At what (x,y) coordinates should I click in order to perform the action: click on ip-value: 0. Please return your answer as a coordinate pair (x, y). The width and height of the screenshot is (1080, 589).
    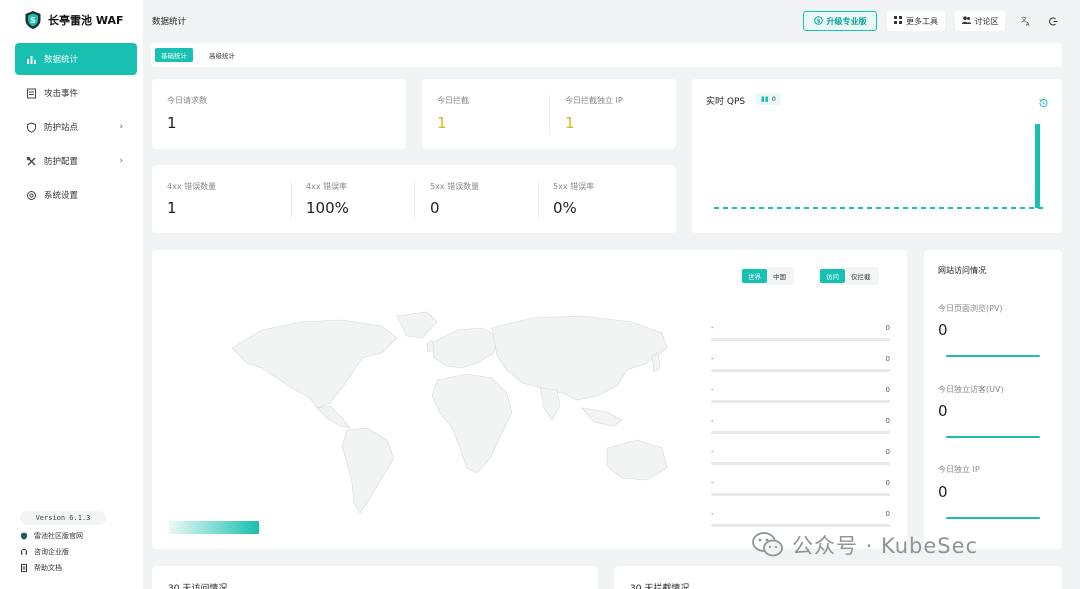
    Looking at the image, I should click on (943, 492).